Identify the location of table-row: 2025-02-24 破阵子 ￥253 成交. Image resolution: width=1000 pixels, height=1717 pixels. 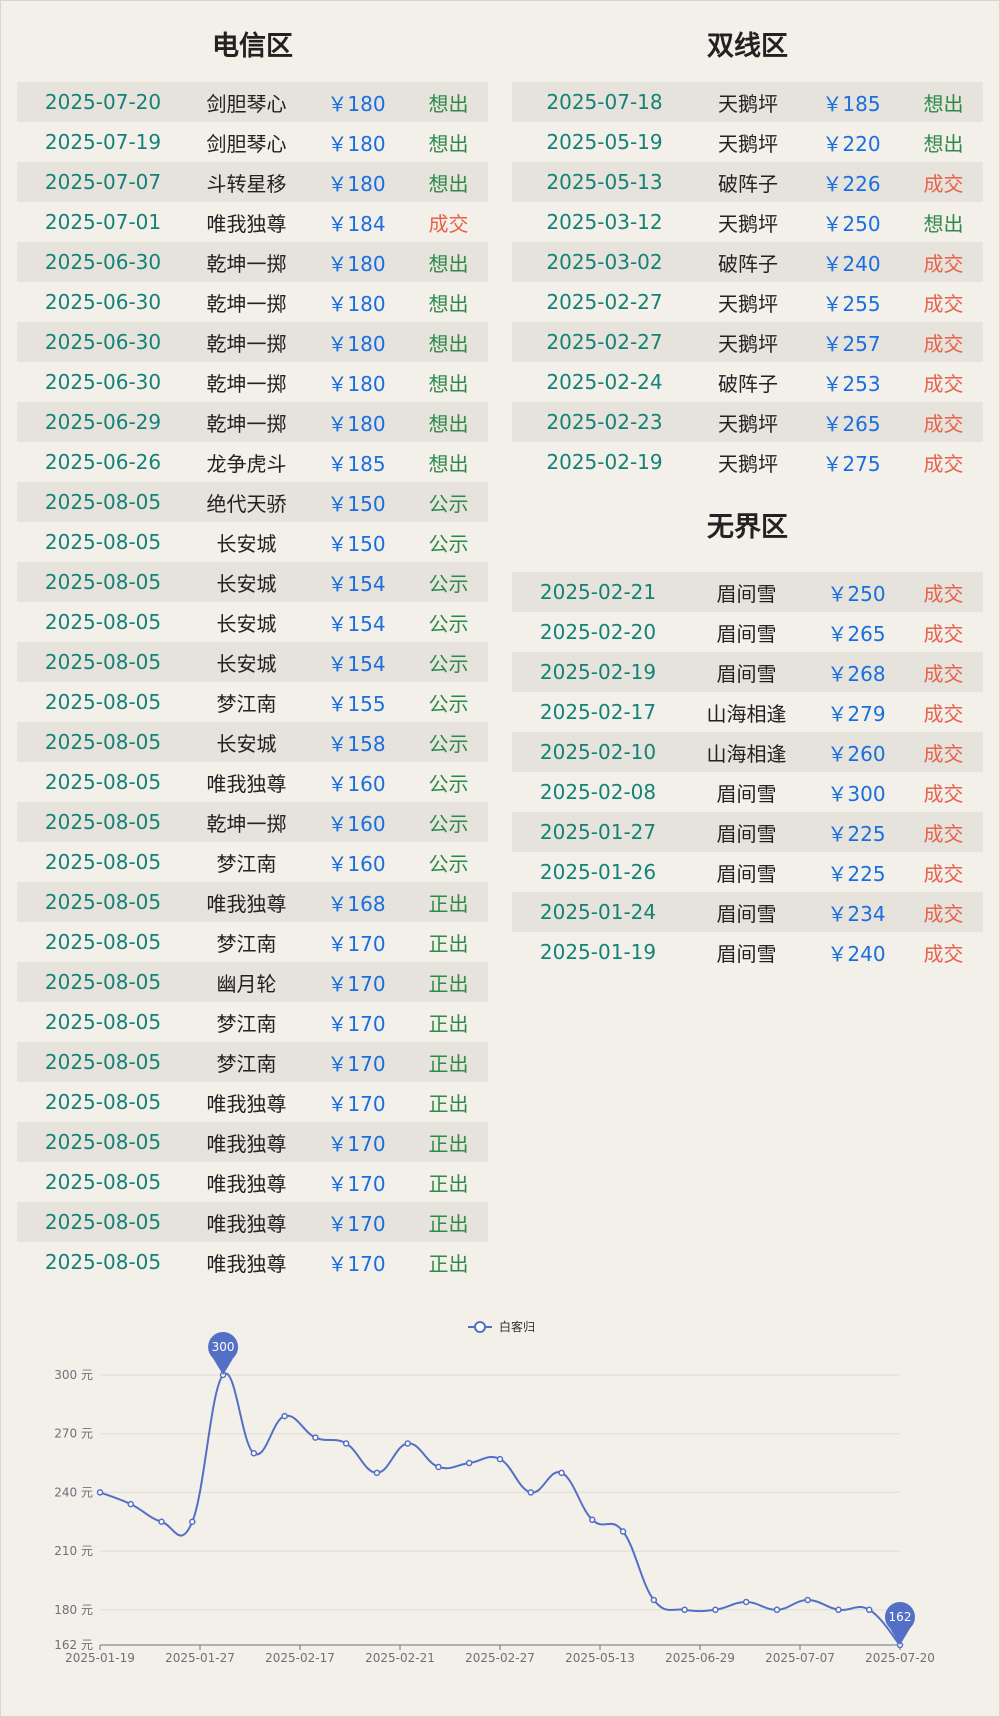
(747, 382).